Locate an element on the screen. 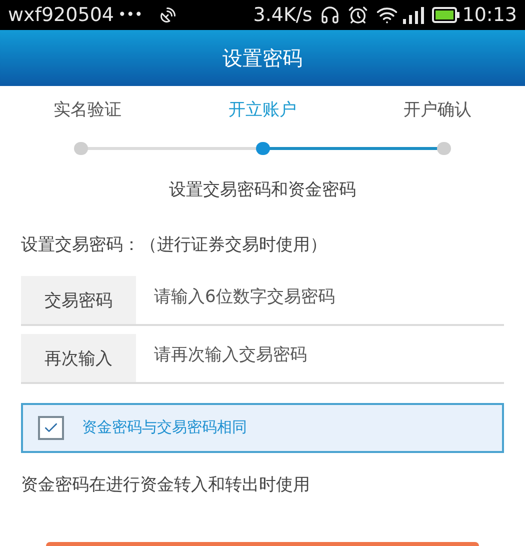 Image resolution: width=525 pixels, height=546 pixels. option-label: 资金密码与交易密码相同 is located at coordinates (164, 427).